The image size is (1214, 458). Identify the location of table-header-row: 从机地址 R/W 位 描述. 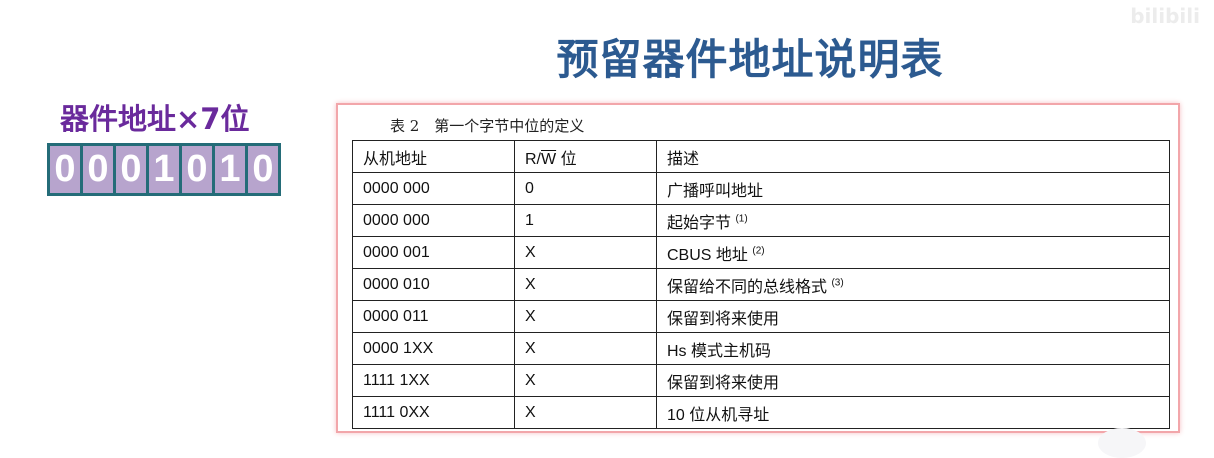
(761, 156).